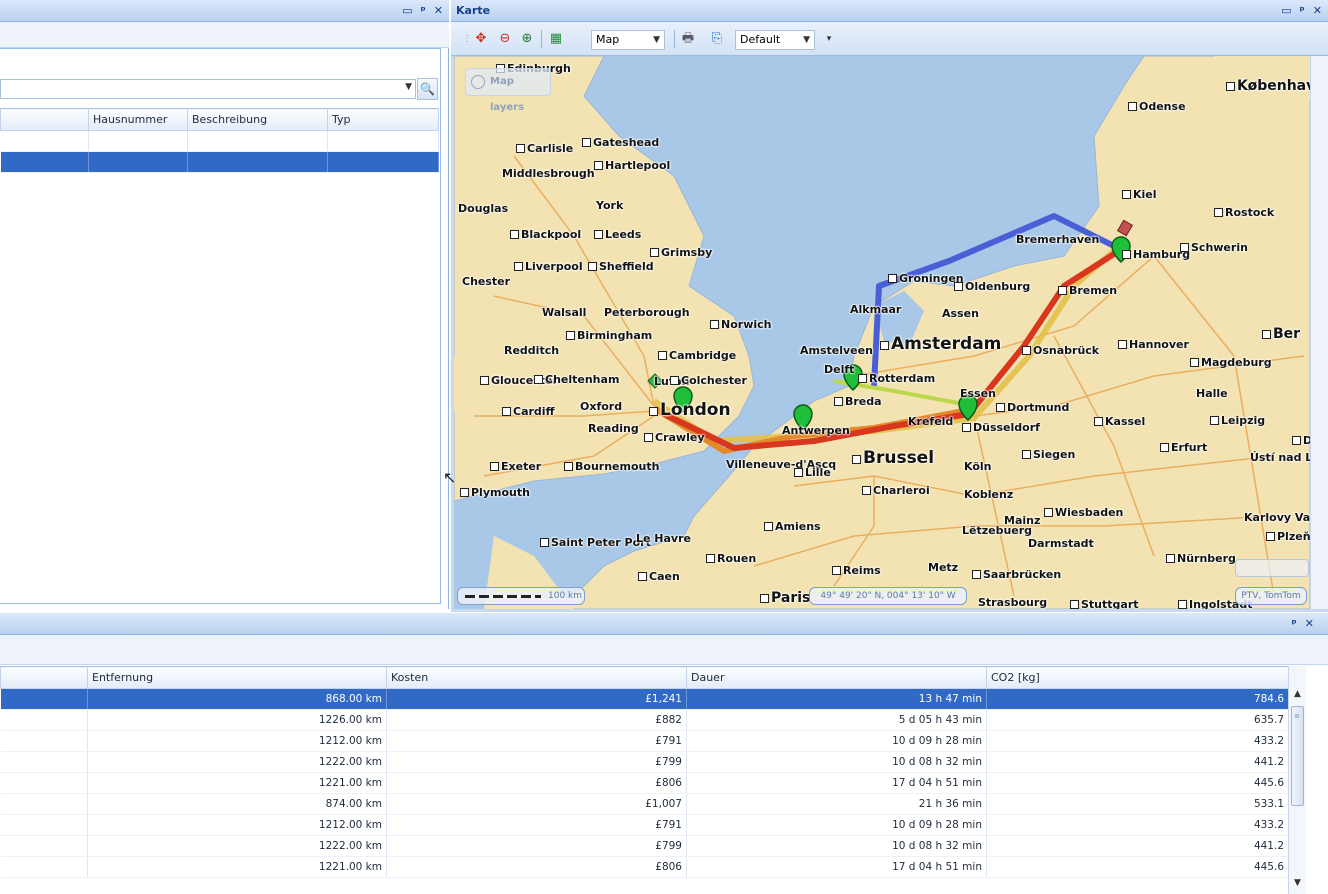  I want to click on city-label: Ber, so click(1281, 334).